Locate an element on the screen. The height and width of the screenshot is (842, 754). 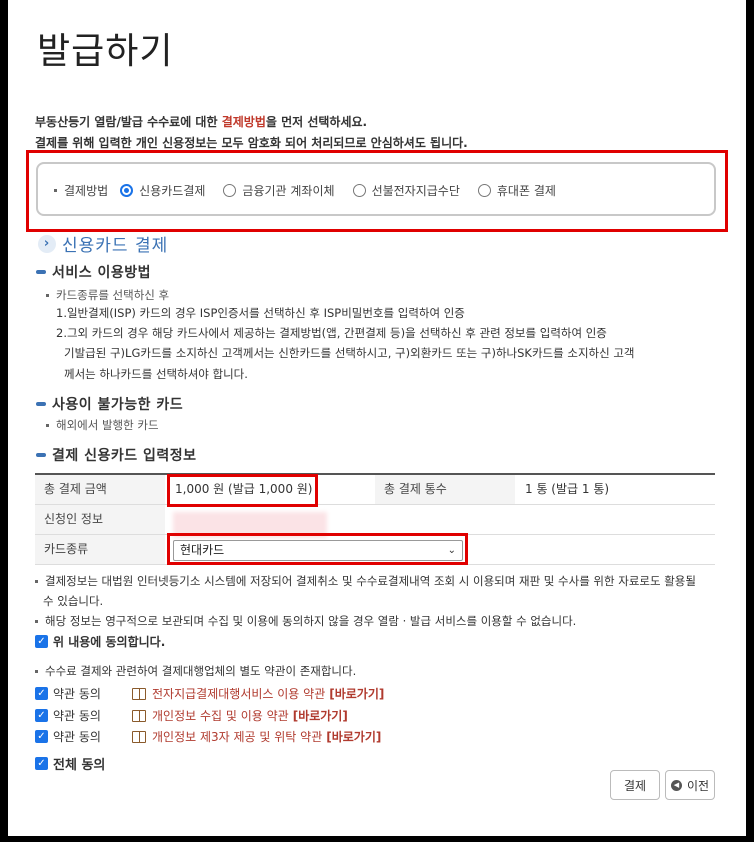
terms-link-2: 개인정보 수집 및 이용 약관 [바로가기] is located at coordinates (240, 715).